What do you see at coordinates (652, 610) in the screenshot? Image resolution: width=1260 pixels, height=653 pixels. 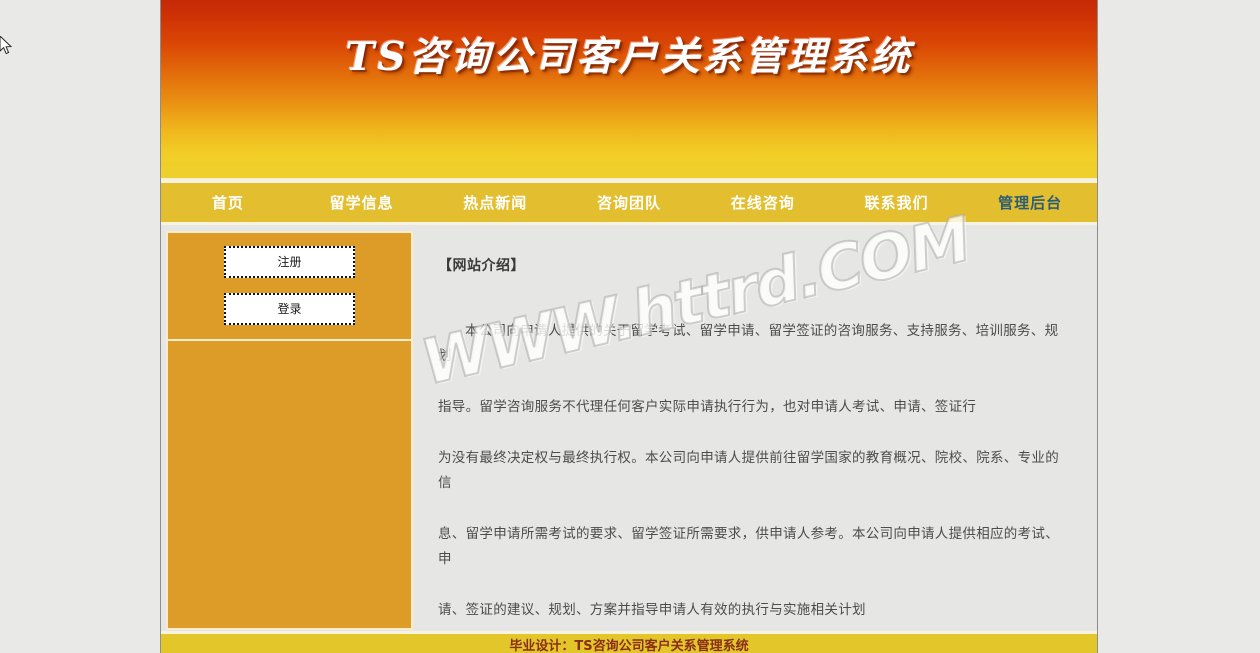 I see `content-paragraph: 请、签证的建议、规划、方案并指导申请人有效的执行与实施相关计划` at bounding box center [652, 610].